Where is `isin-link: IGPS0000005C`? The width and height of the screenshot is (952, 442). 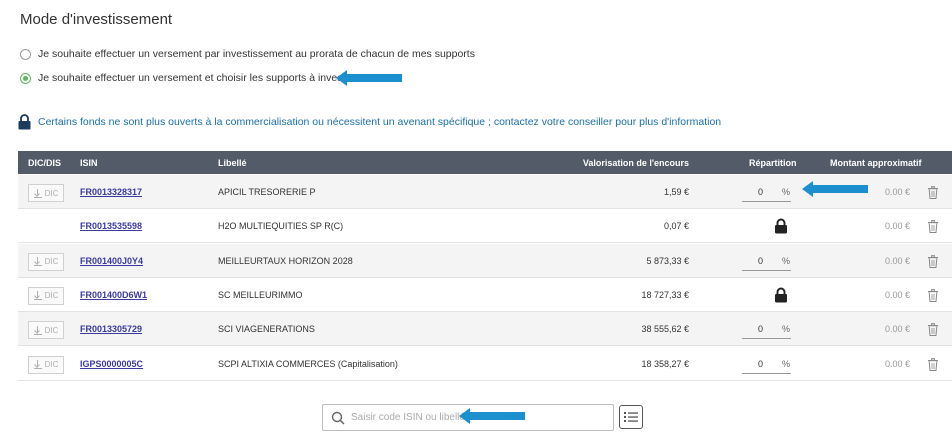
isin-link: IGPS0000005C is located at coordinates (111, 364).